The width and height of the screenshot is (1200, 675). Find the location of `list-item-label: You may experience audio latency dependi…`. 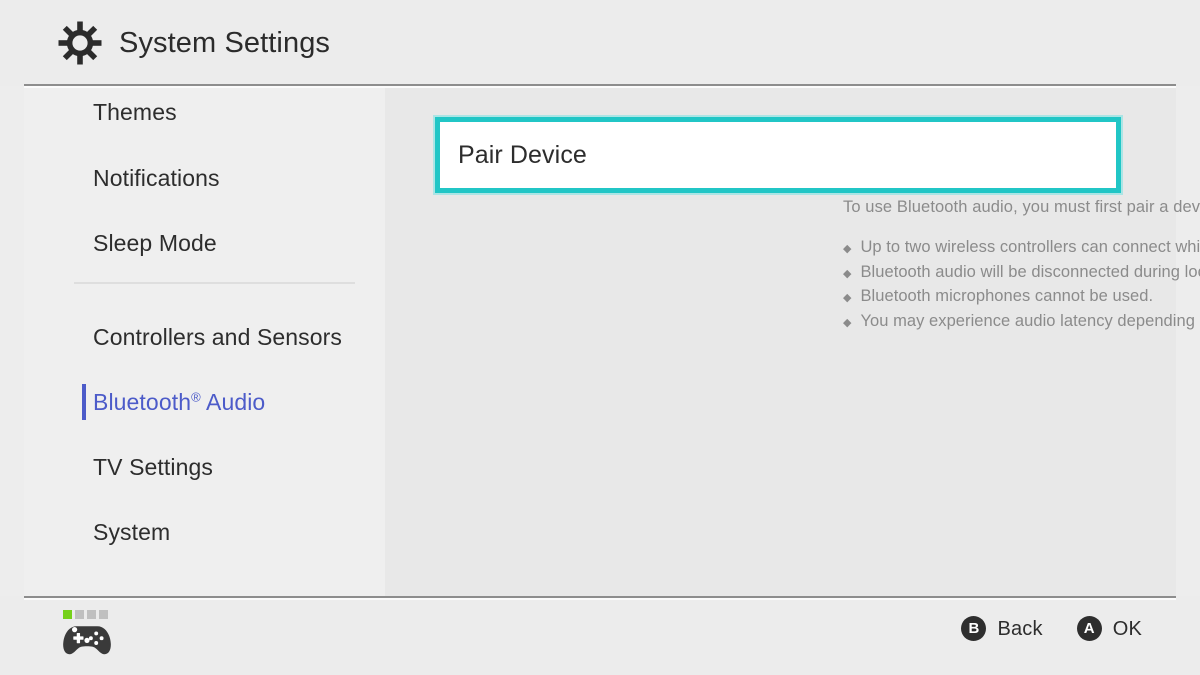

list-item-label: You may experience audio latency dependi… is located at coordinates (1030, 320).